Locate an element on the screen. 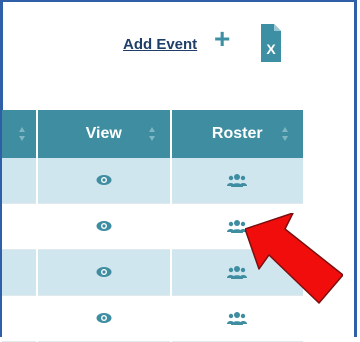 This screenshot has height=342, width=360. plus-icon: + is located at coordinates (225, 39).